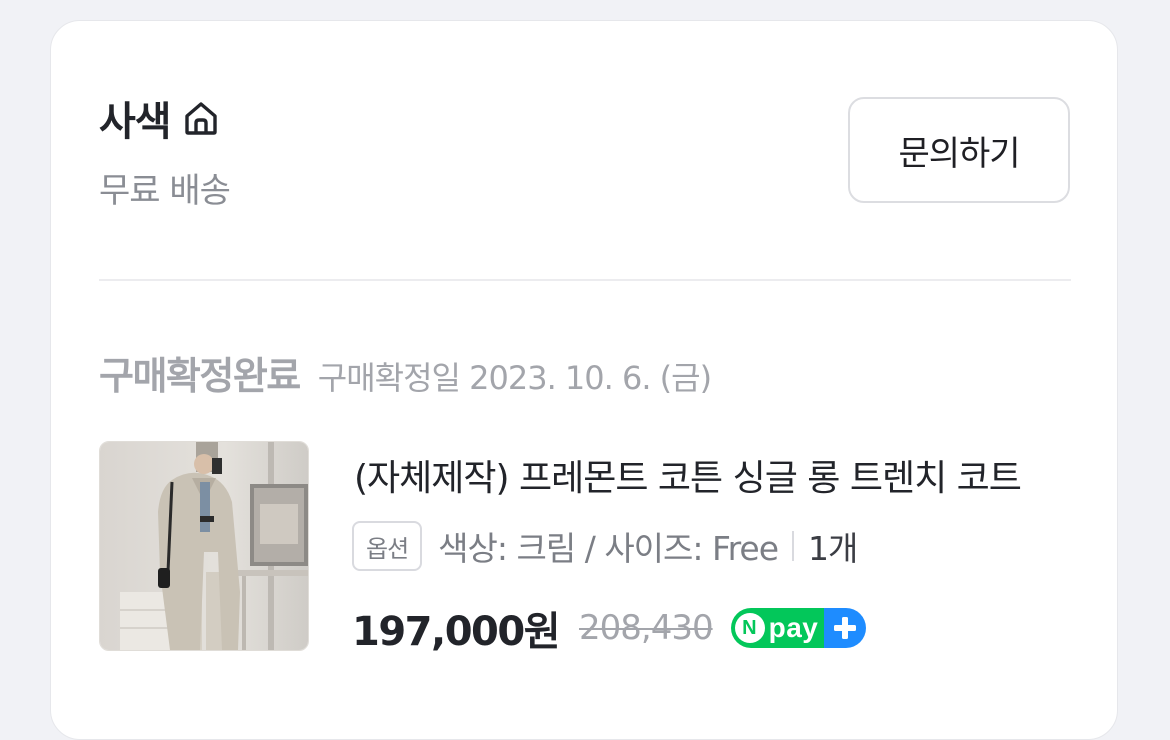 This screenshot has height=740, width=1170. What do you see at coordinates (387, 546) in the screenshot?
I see `option-badge: 옵션` at bounding box center [387, 546].